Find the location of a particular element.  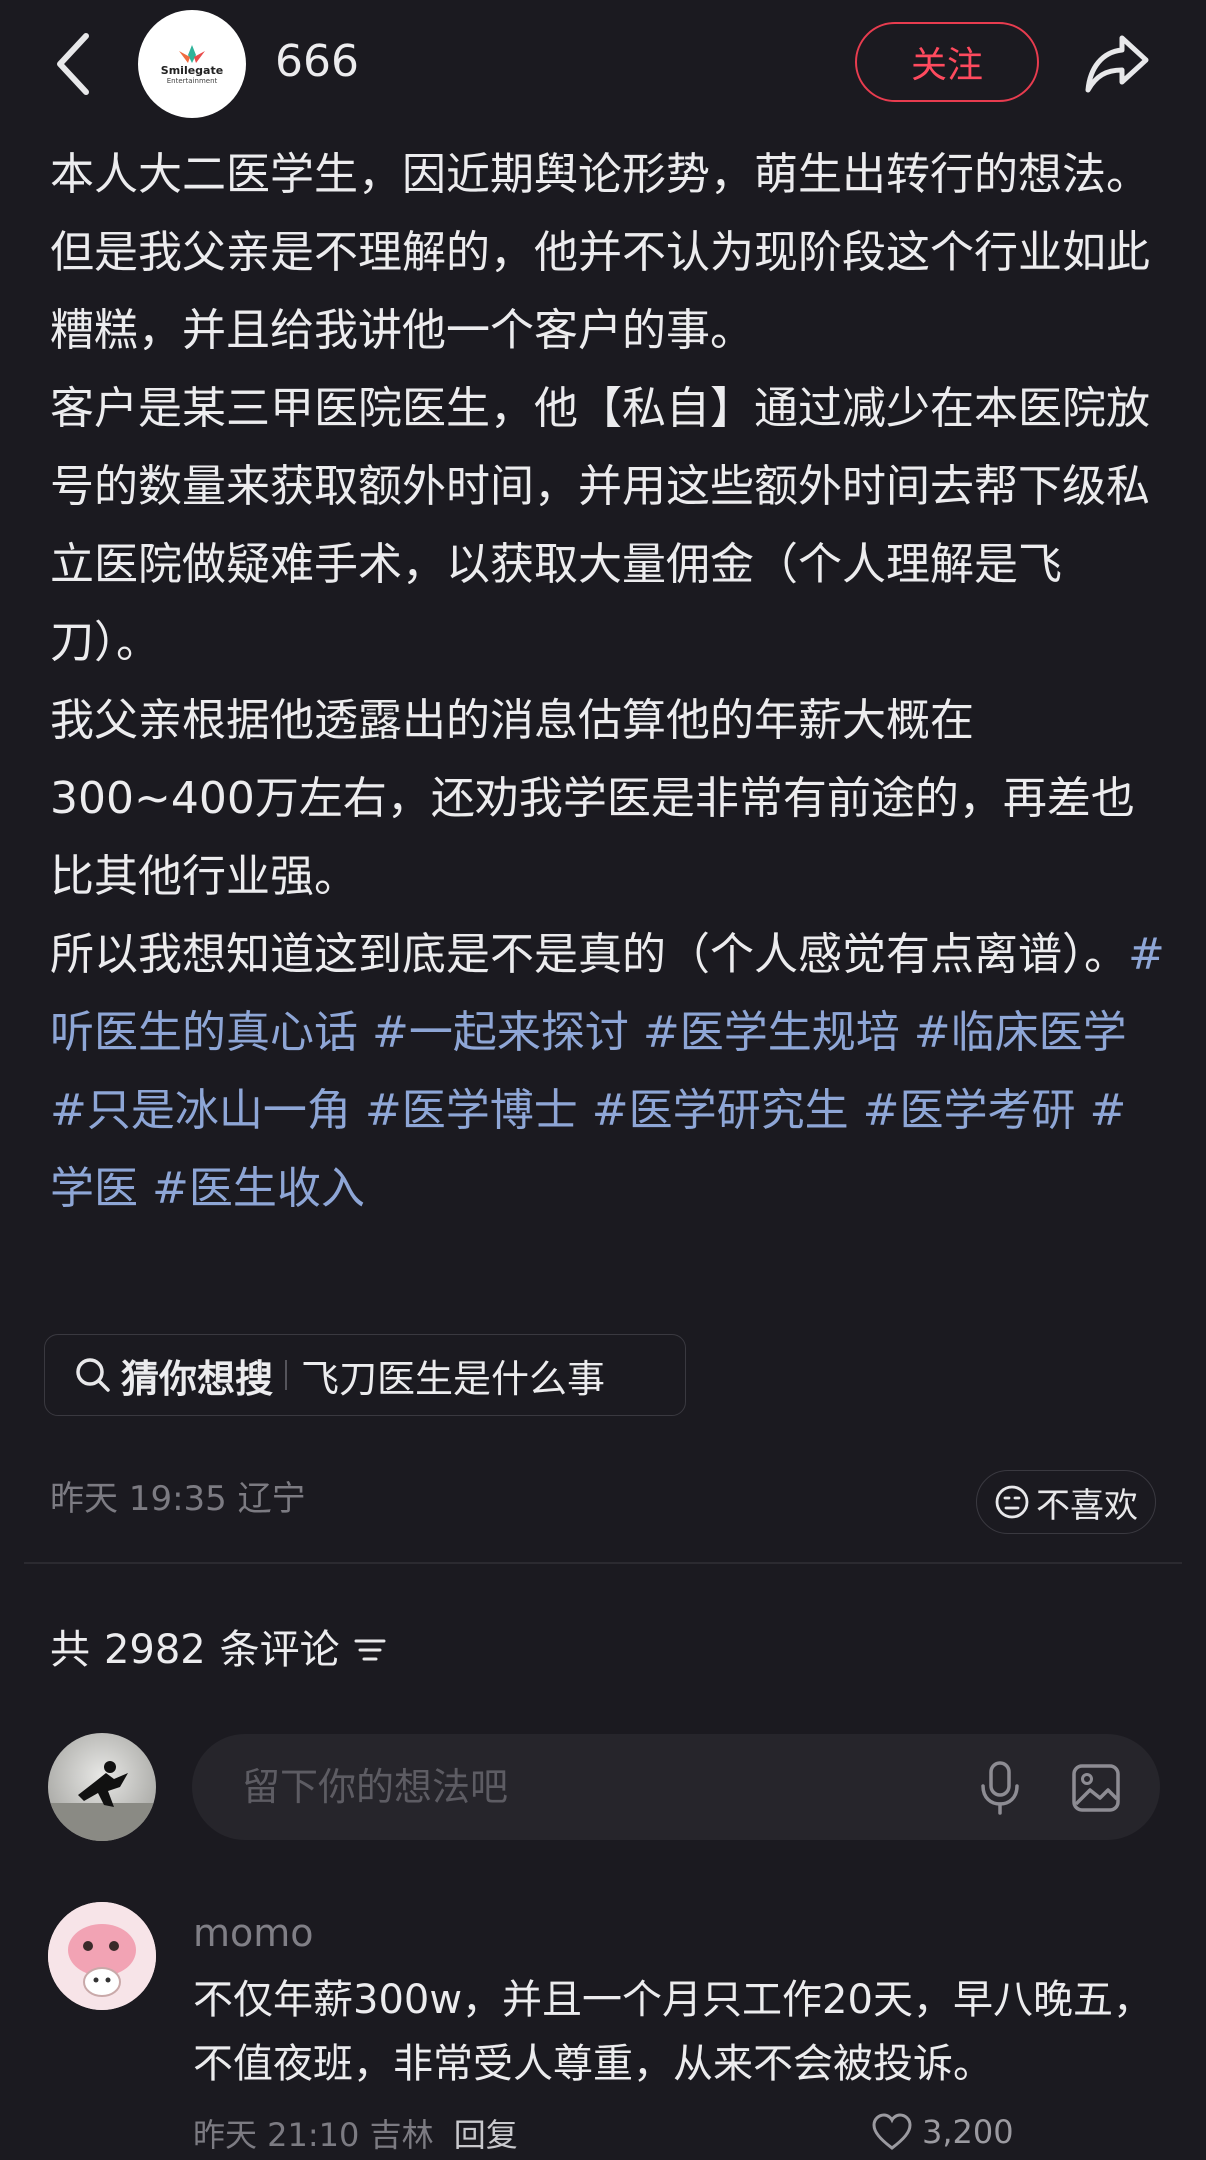

hashtag: #医生收入 is located at coordinates (258, 1188).